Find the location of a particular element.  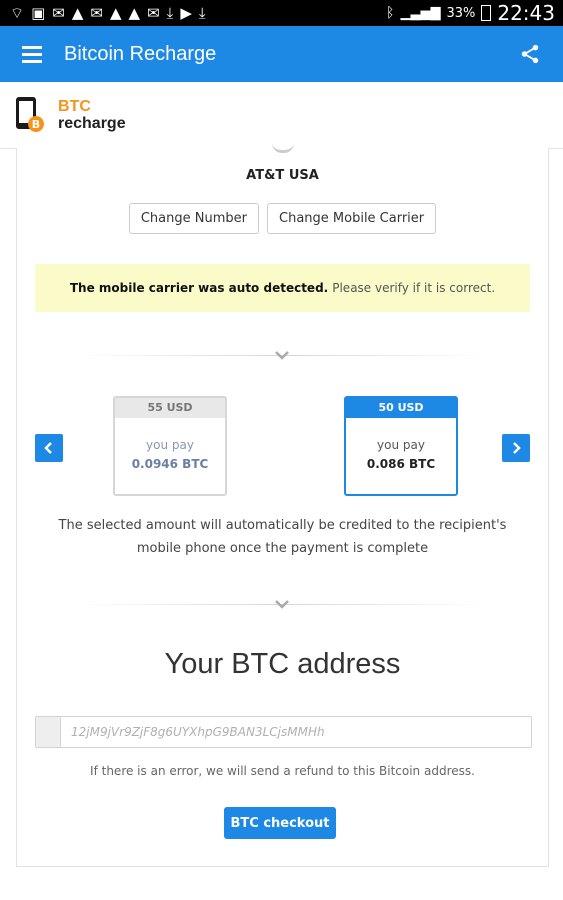

bluetooth-icon: ᛒ is located at coordinates (390, 13).